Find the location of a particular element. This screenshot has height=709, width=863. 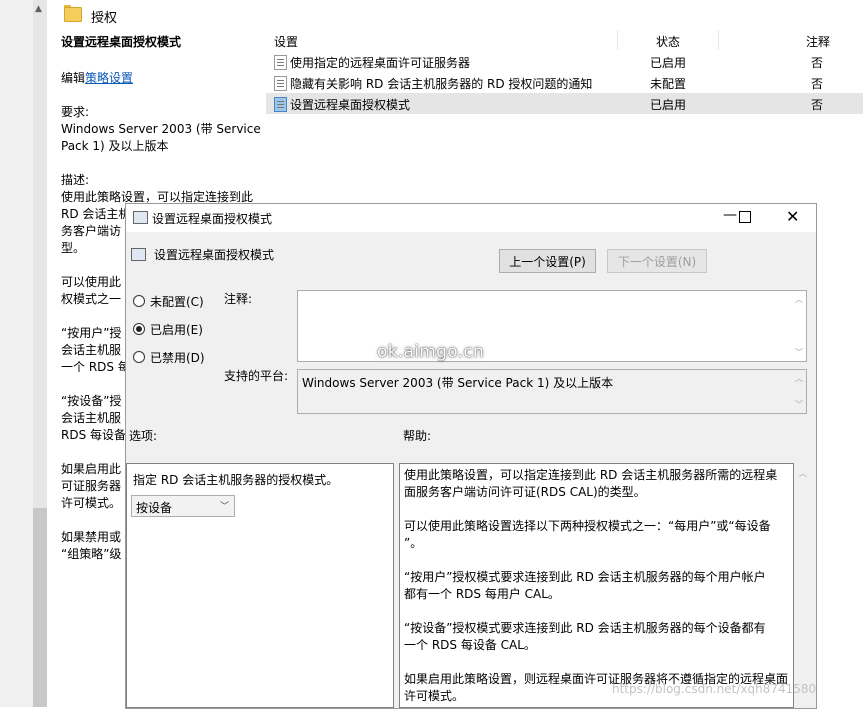

scrollbar-thumb is located at coordinates (40, 607).